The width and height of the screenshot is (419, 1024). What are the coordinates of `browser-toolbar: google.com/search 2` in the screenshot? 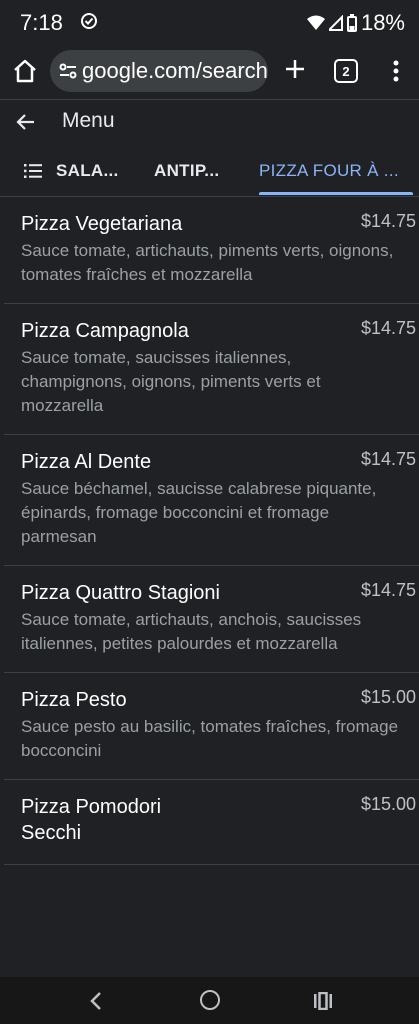 It's located at (209, 72).